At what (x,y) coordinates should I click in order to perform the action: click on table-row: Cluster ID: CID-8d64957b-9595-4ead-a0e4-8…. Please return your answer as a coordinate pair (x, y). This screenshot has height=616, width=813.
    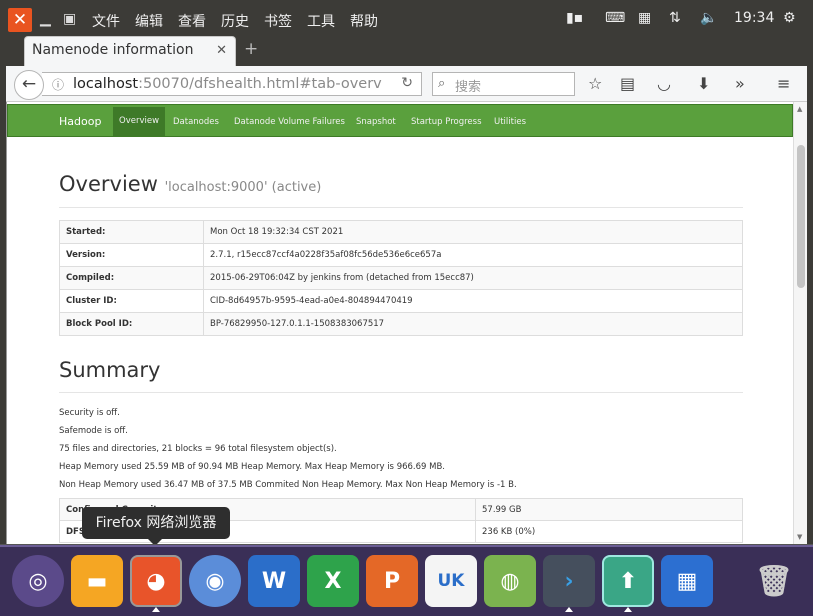
    Looking at the image, I should click on (401, 301).